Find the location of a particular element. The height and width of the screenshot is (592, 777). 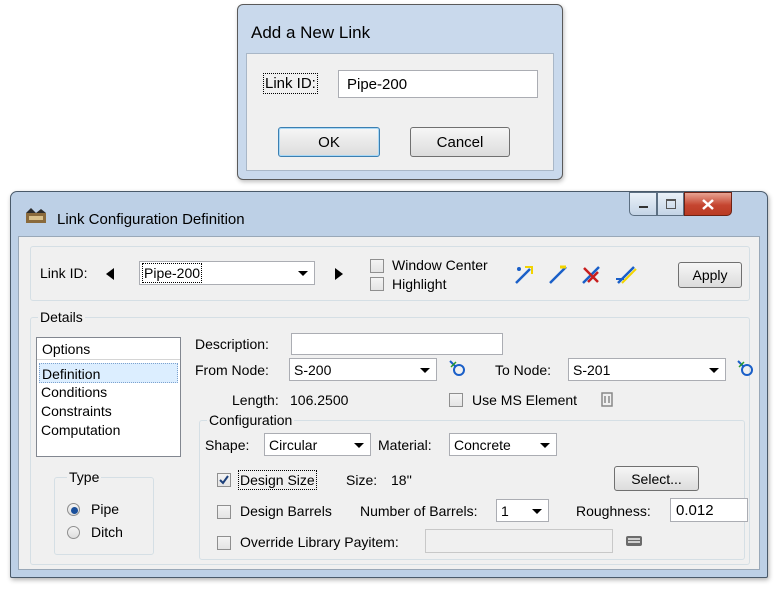

link-id-dropdown-value: Pipe-200 is located at coordinates (172, 273).